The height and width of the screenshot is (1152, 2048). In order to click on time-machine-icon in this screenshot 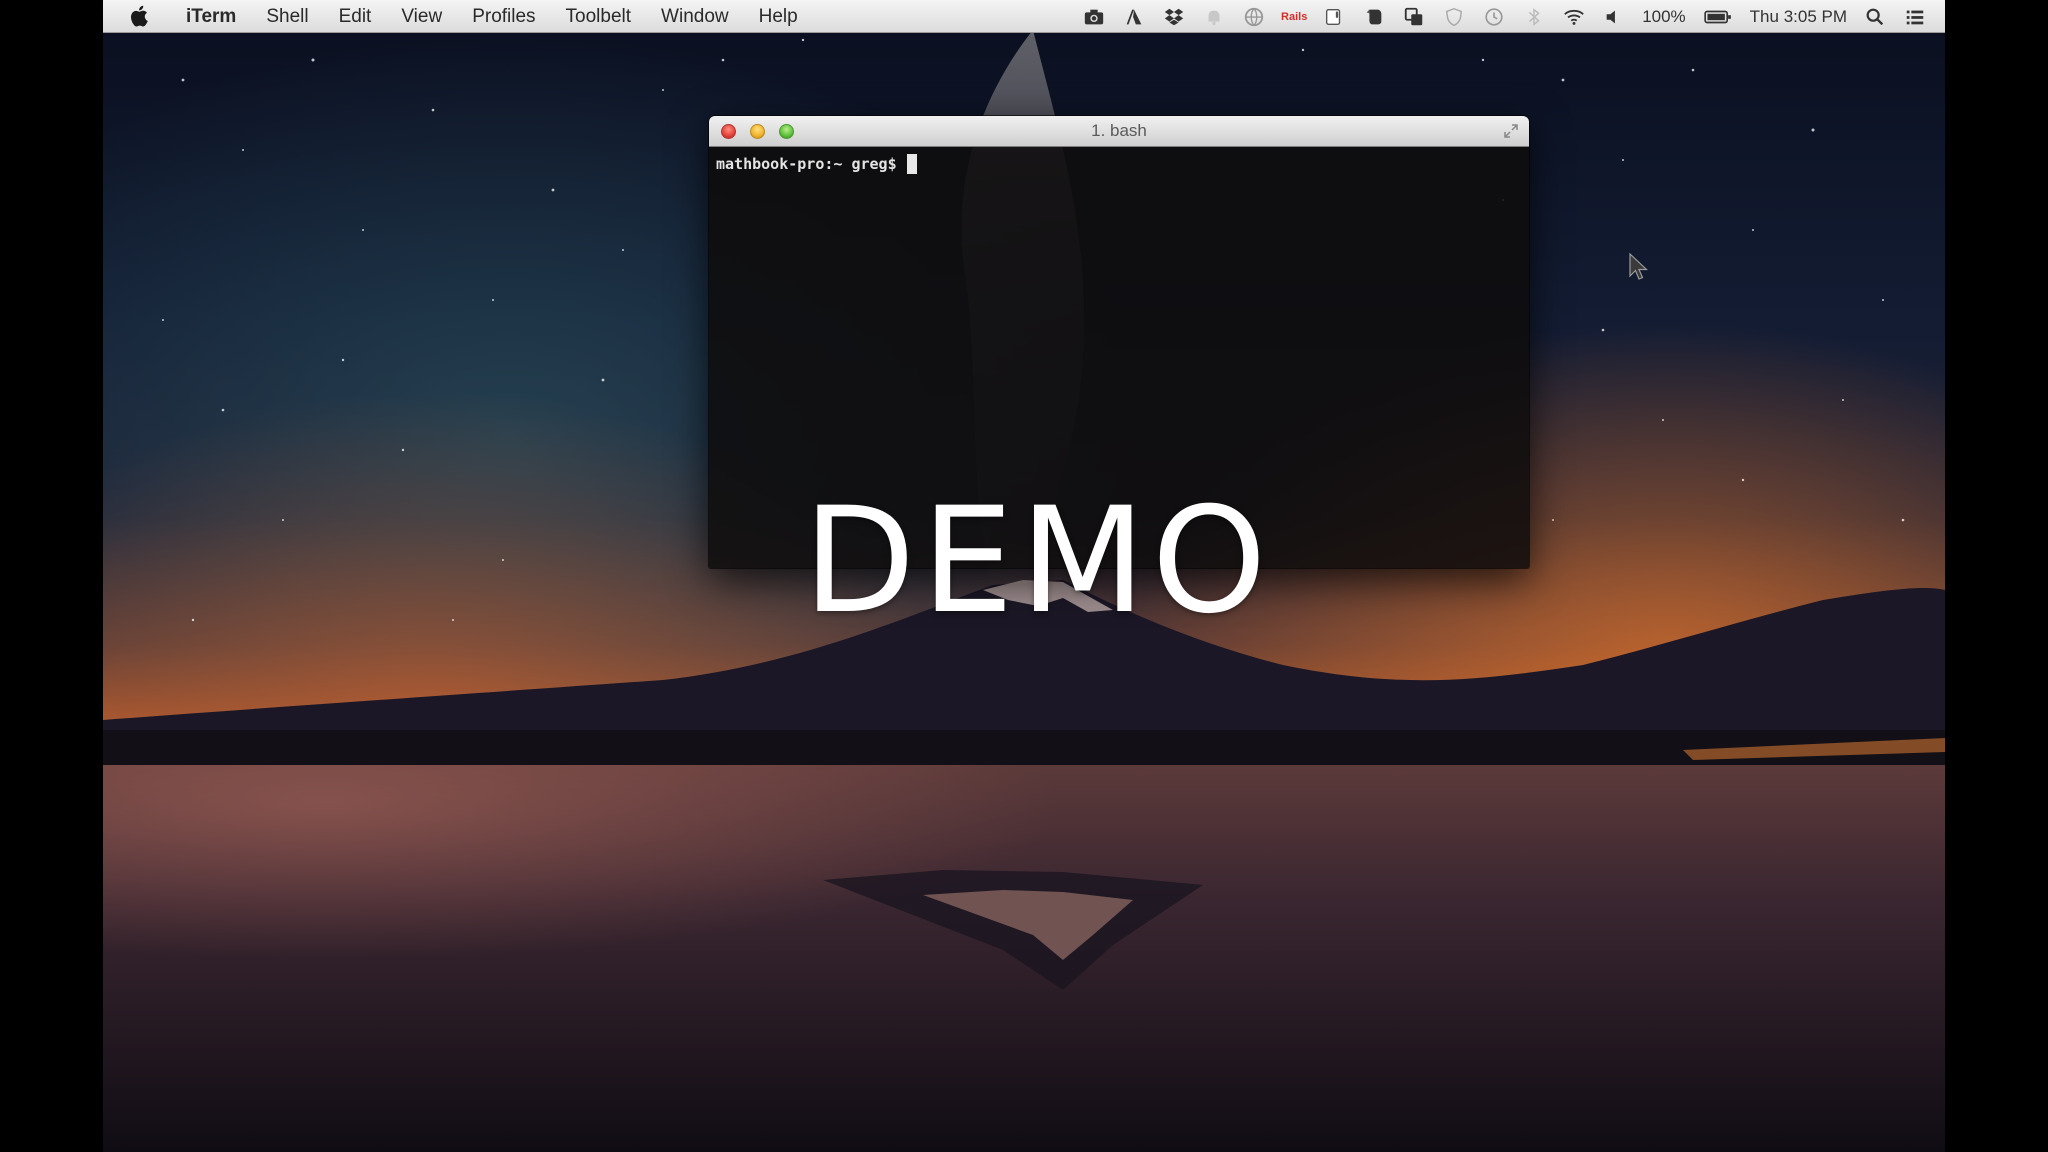, I will do `click(1494, 17)`.